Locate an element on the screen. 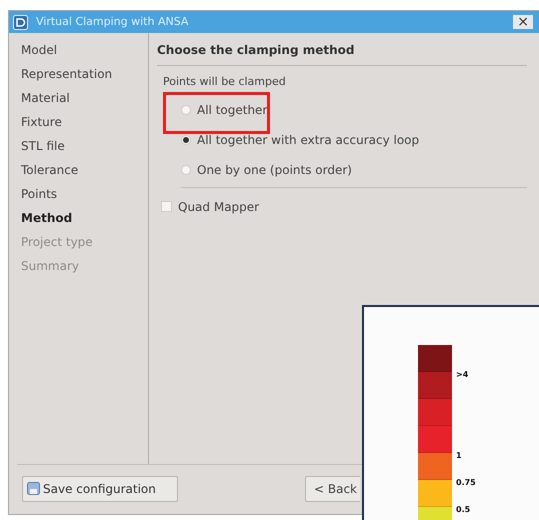 The image size is (539, 520). app-icon is located at coordinates (20, 22).